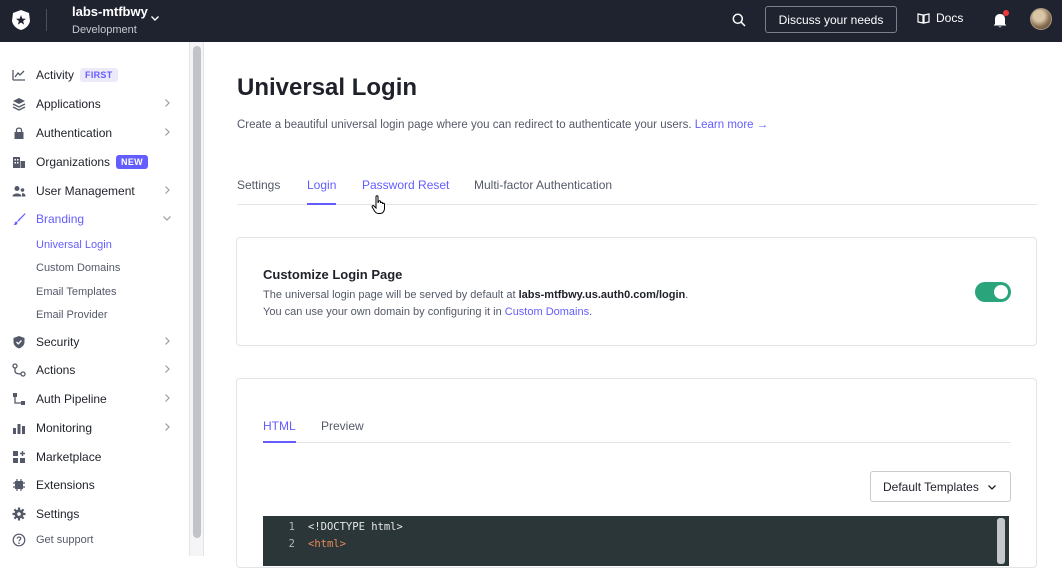 The width and height of the screenshot is (1062, 568). I want to click on template-select: Default Templates, so click(940, 486).